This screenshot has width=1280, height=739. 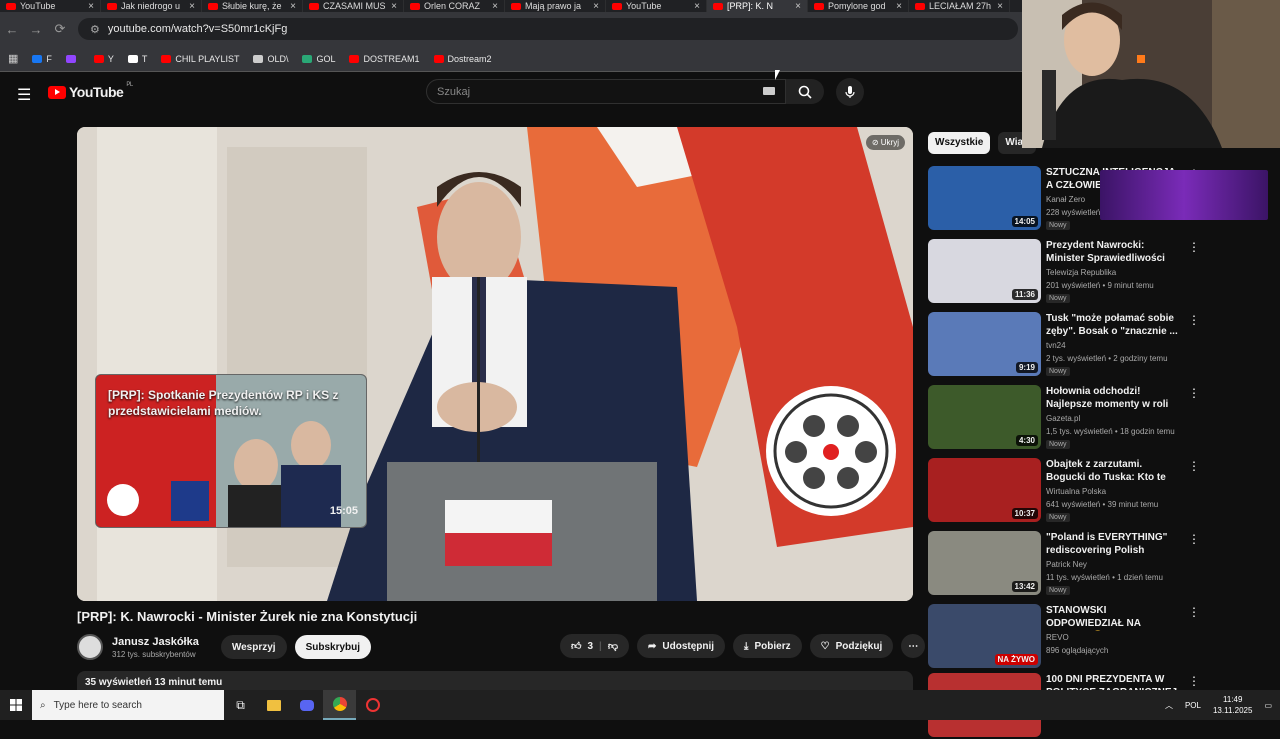 I want to click on recommendation-channel: Kanał Zero, so click(x=1065, y=199).